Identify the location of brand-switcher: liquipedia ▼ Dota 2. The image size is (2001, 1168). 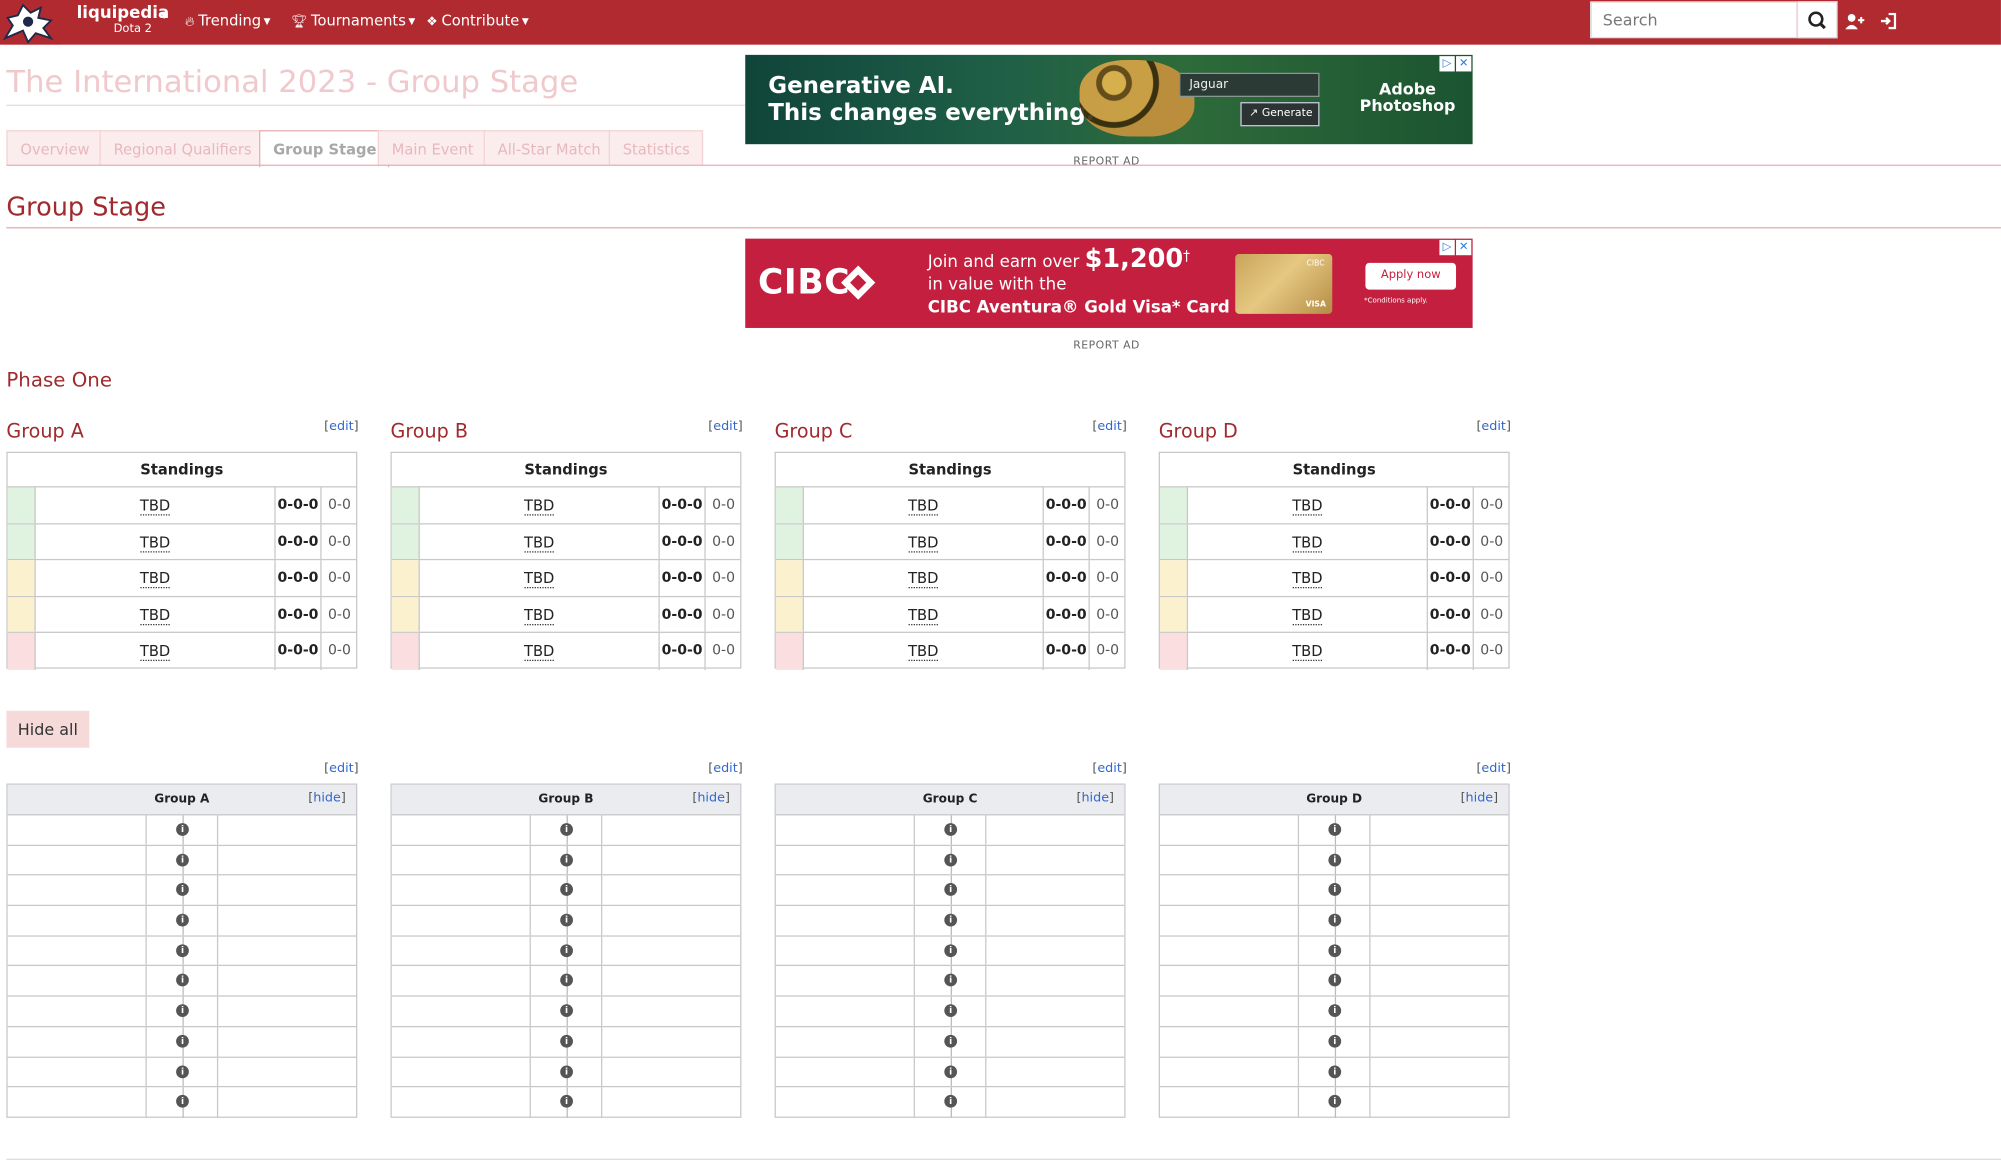
(123, 20).